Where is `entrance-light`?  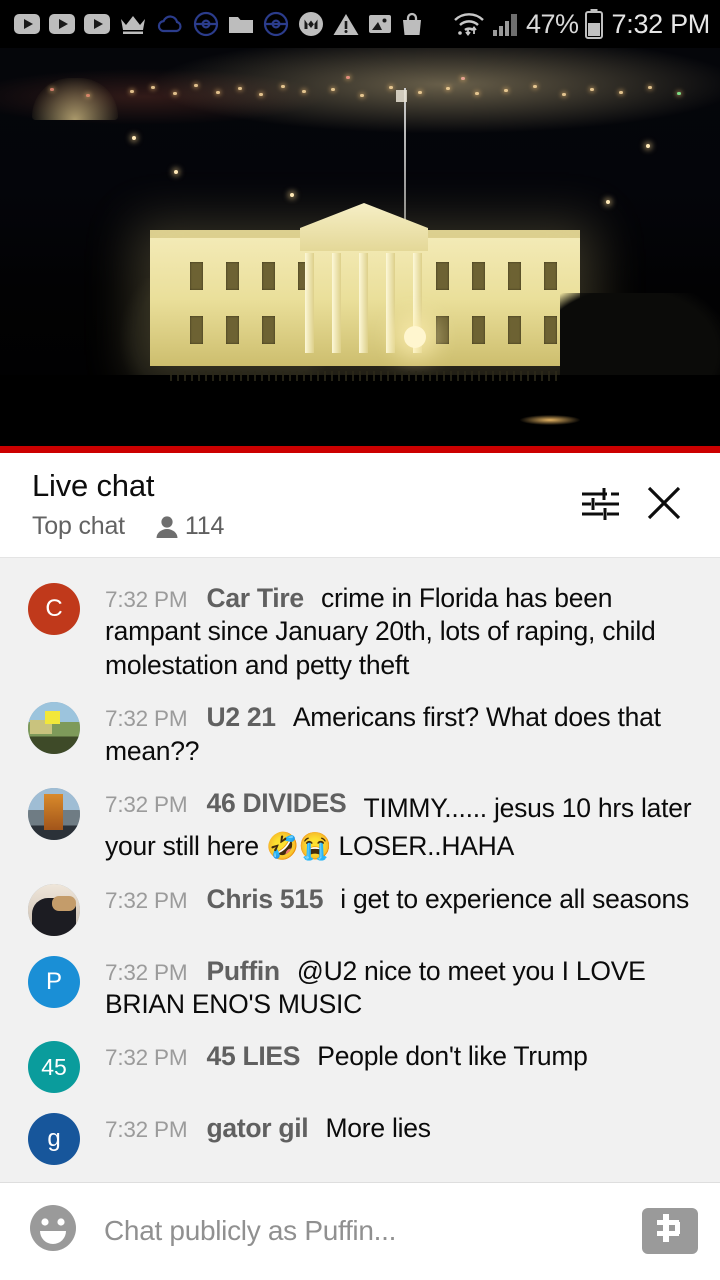
entrance-light is located at coordinates (415, 337).